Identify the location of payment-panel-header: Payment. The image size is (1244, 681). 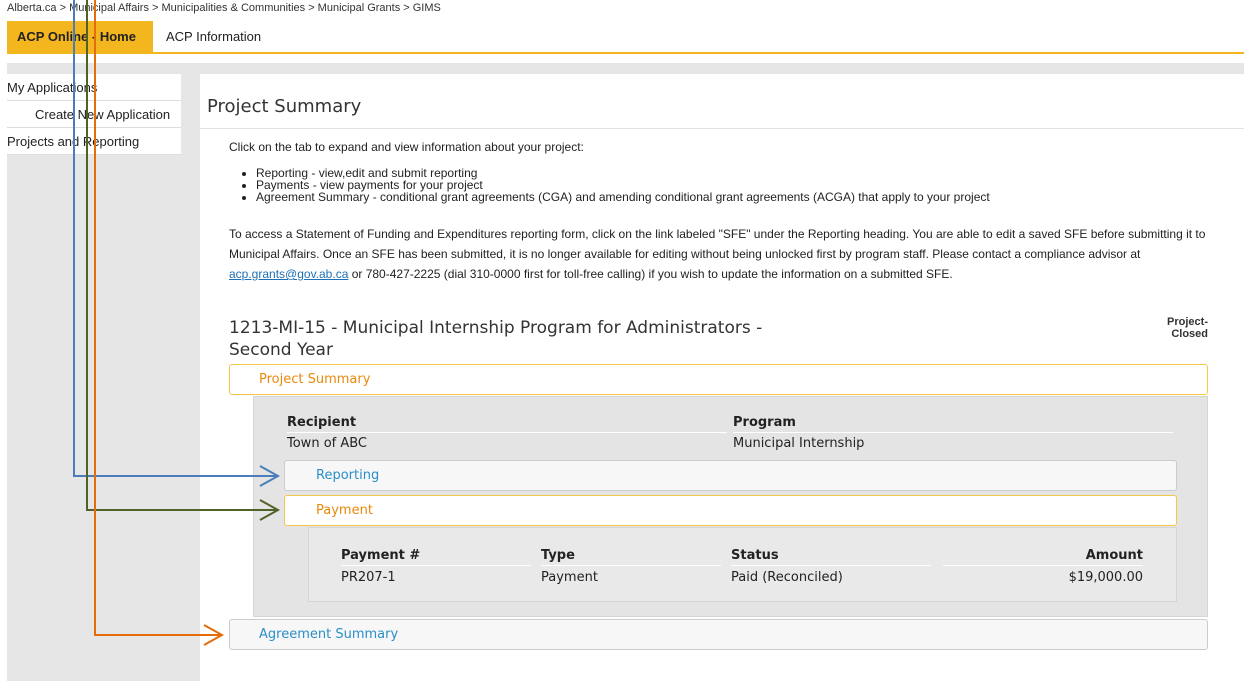
(730, 510).